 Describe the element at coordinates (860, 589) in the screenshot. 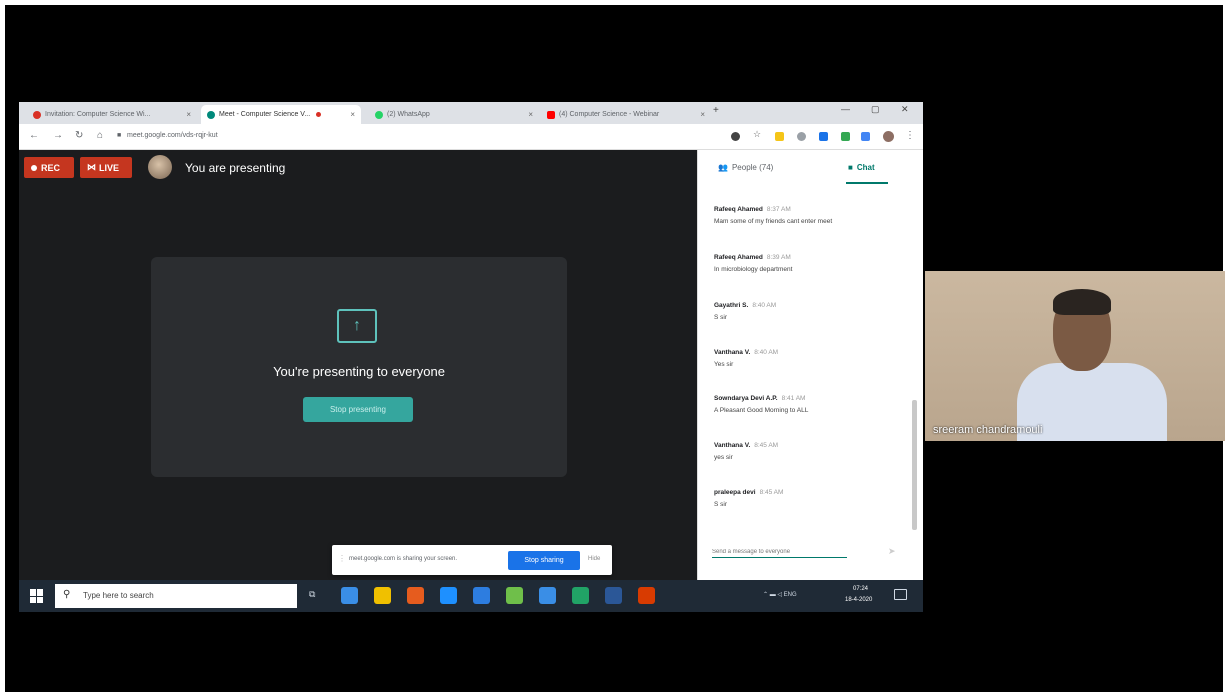

I see `clock-time: 07:24` at that location.